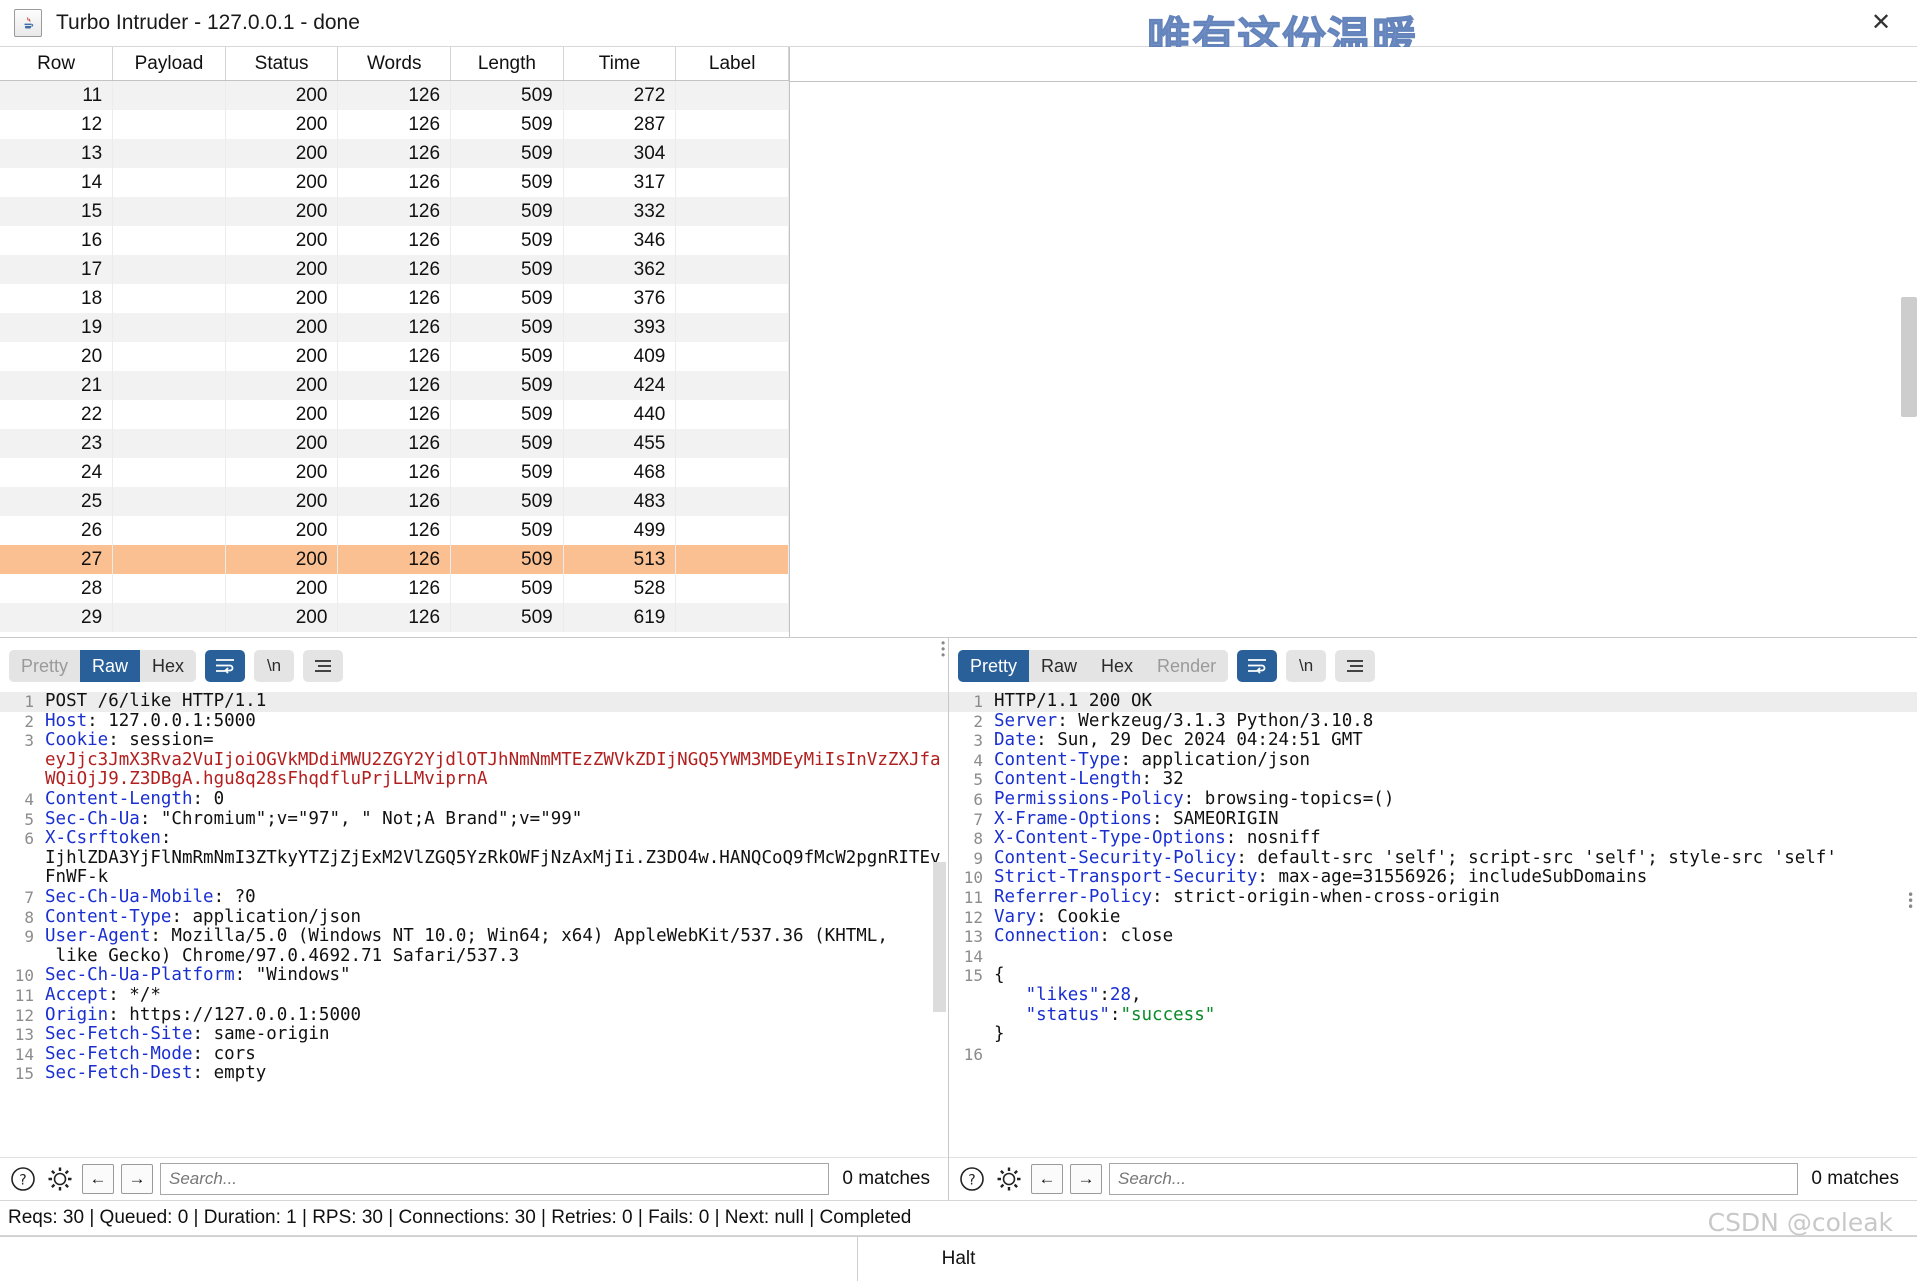 The width and height of the screenshot is (1917, 1281). I want to click on cell-time: 619, so click(620, 617).